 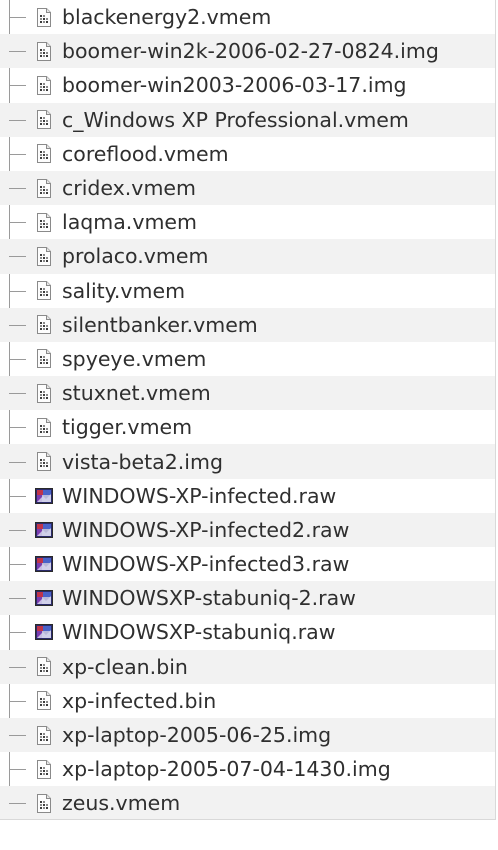 I want to click on file-row: WINDOWS-XP-infected.raw, so click(x=247, y=496).